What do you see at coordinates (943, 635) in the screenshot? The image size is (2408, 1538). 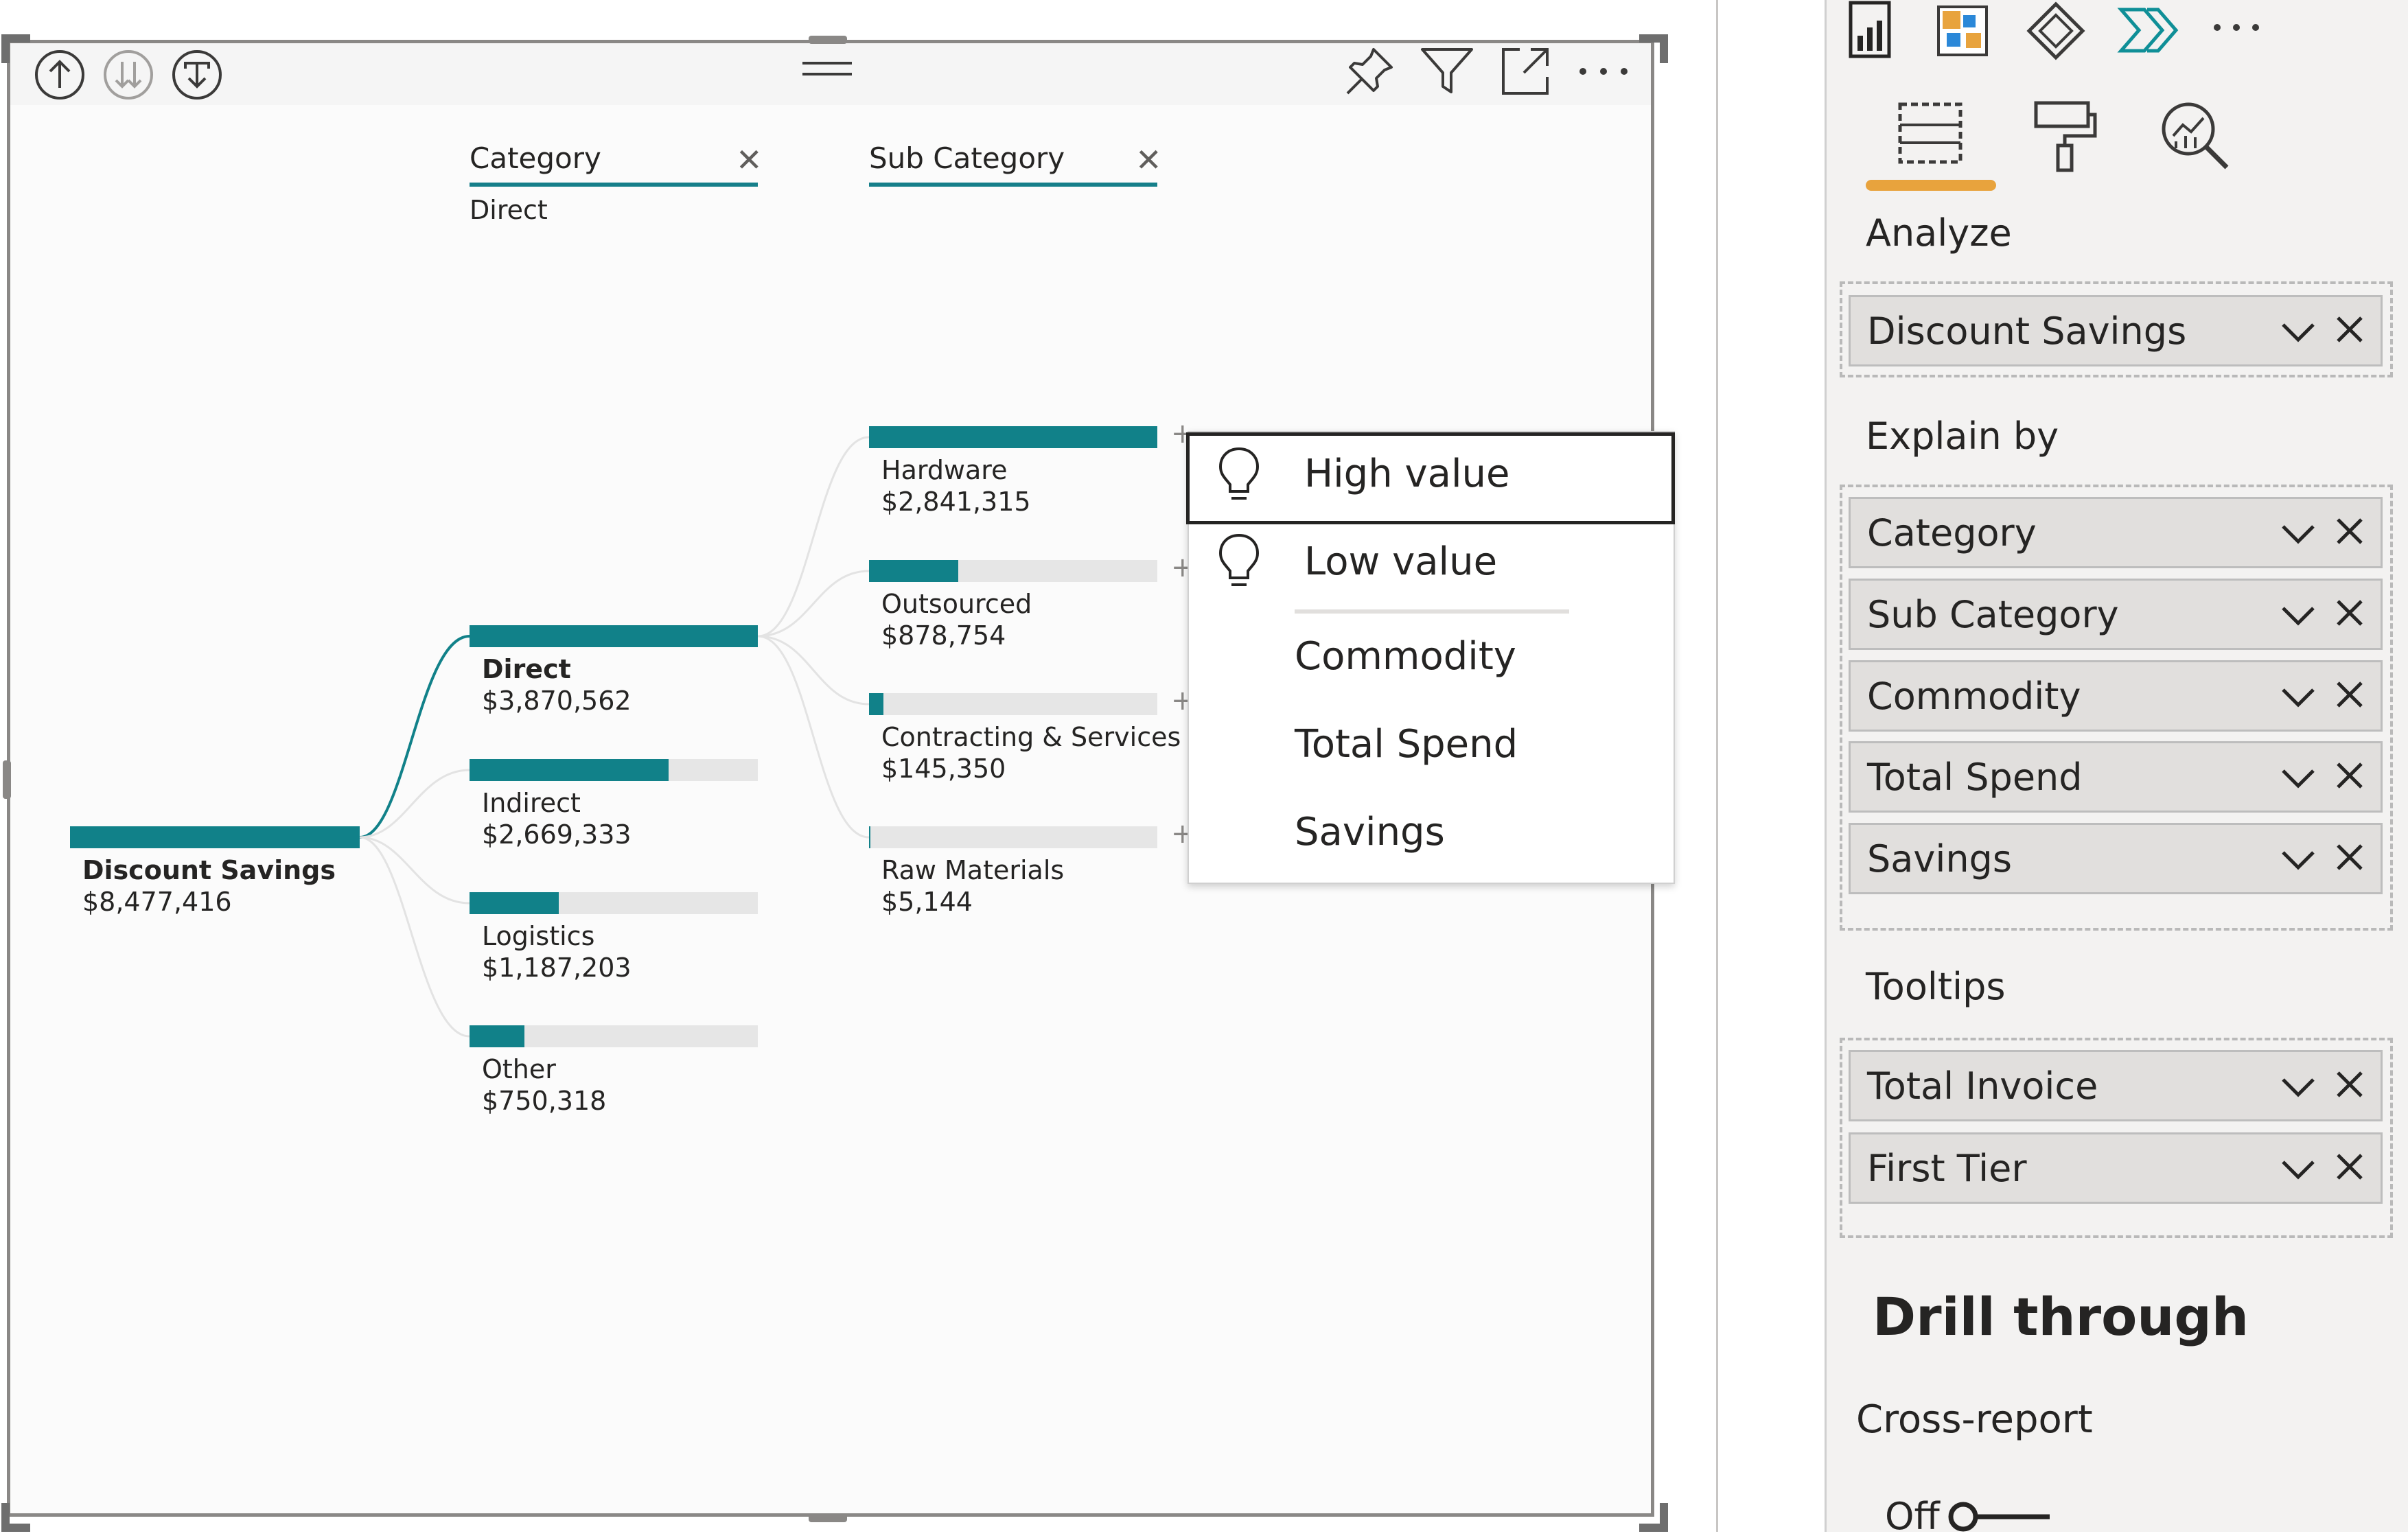 I see `sub-category-value: $878,754` at bounding box center [943, 635].